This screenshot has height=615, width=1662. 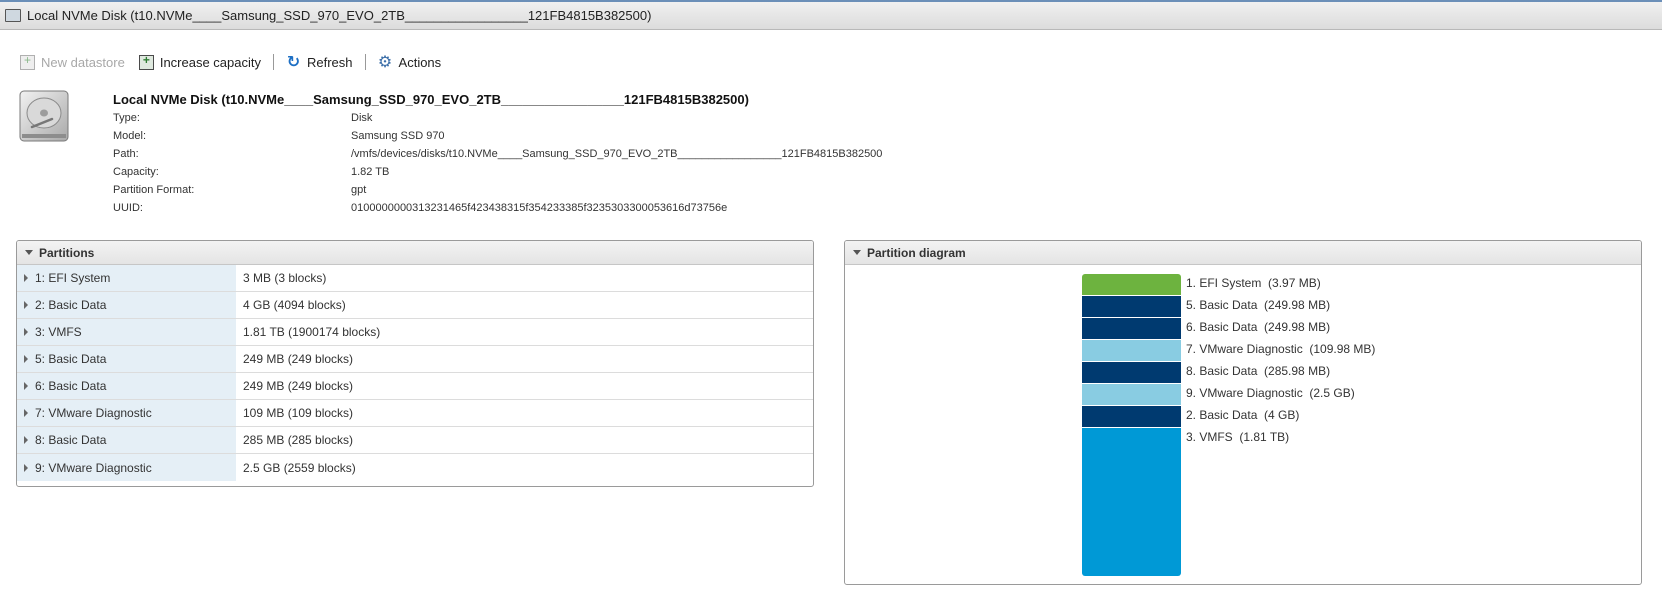 I want to click on partition-diagram-bar, so click(x=1131, y=425).